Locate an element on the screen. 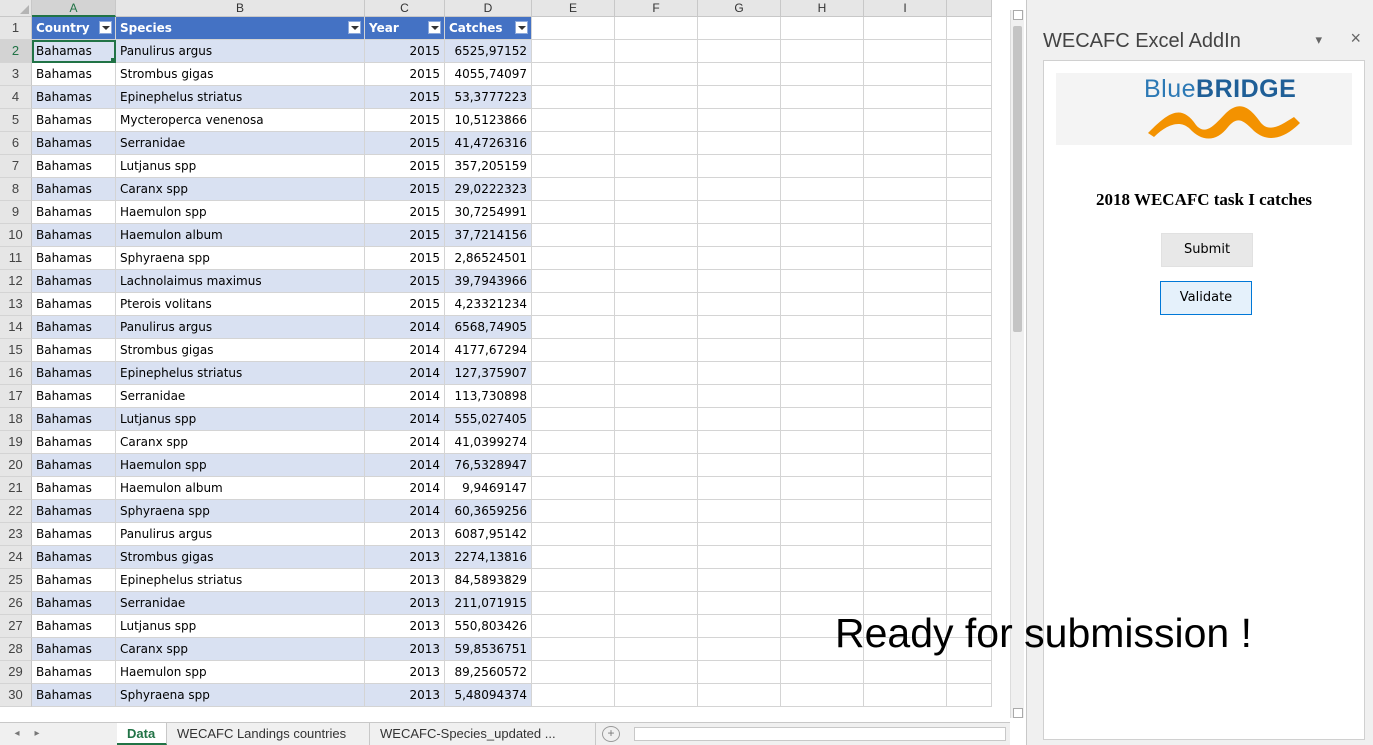  row-header: 24 is located at coordinates (16, 557).